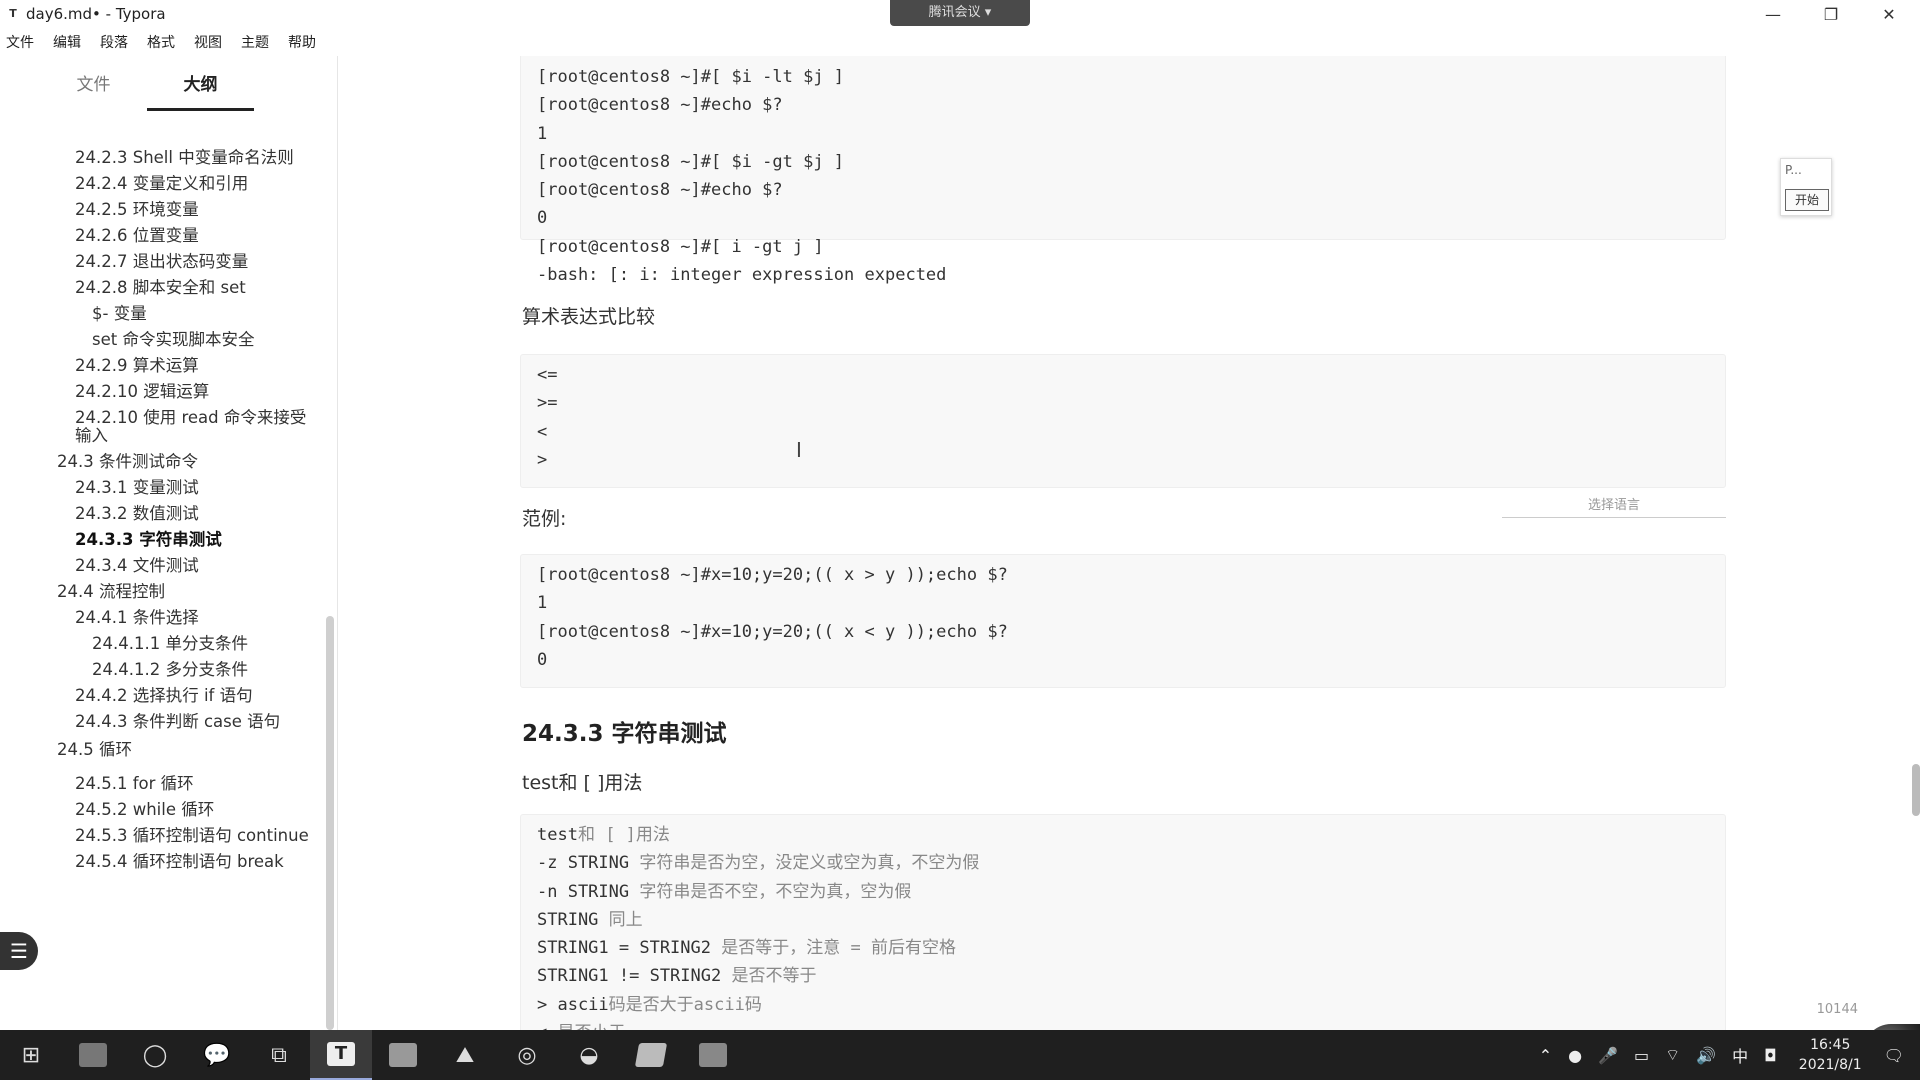 The height and width of the screenshot is (1080, 1920). Describe the element at coordinates (691, 161) in the screenshot. I see `code-line: [root@centos8 ~]#[ $i -gt $j ]` at that location.